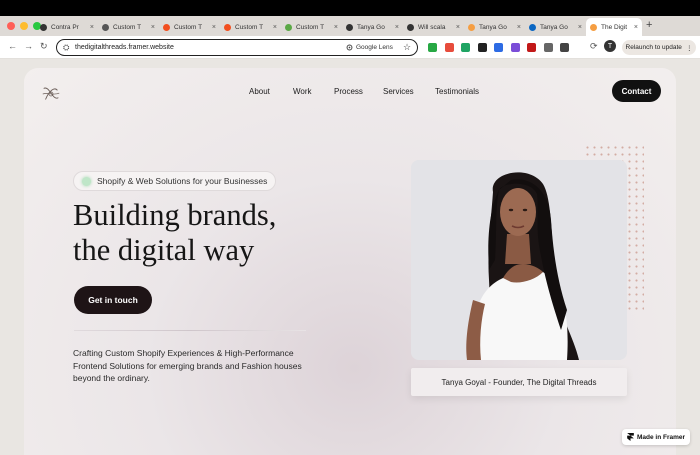 This screenshot has height=455, width=700. I want to click on contact-button: Contact, so click(636, 91).